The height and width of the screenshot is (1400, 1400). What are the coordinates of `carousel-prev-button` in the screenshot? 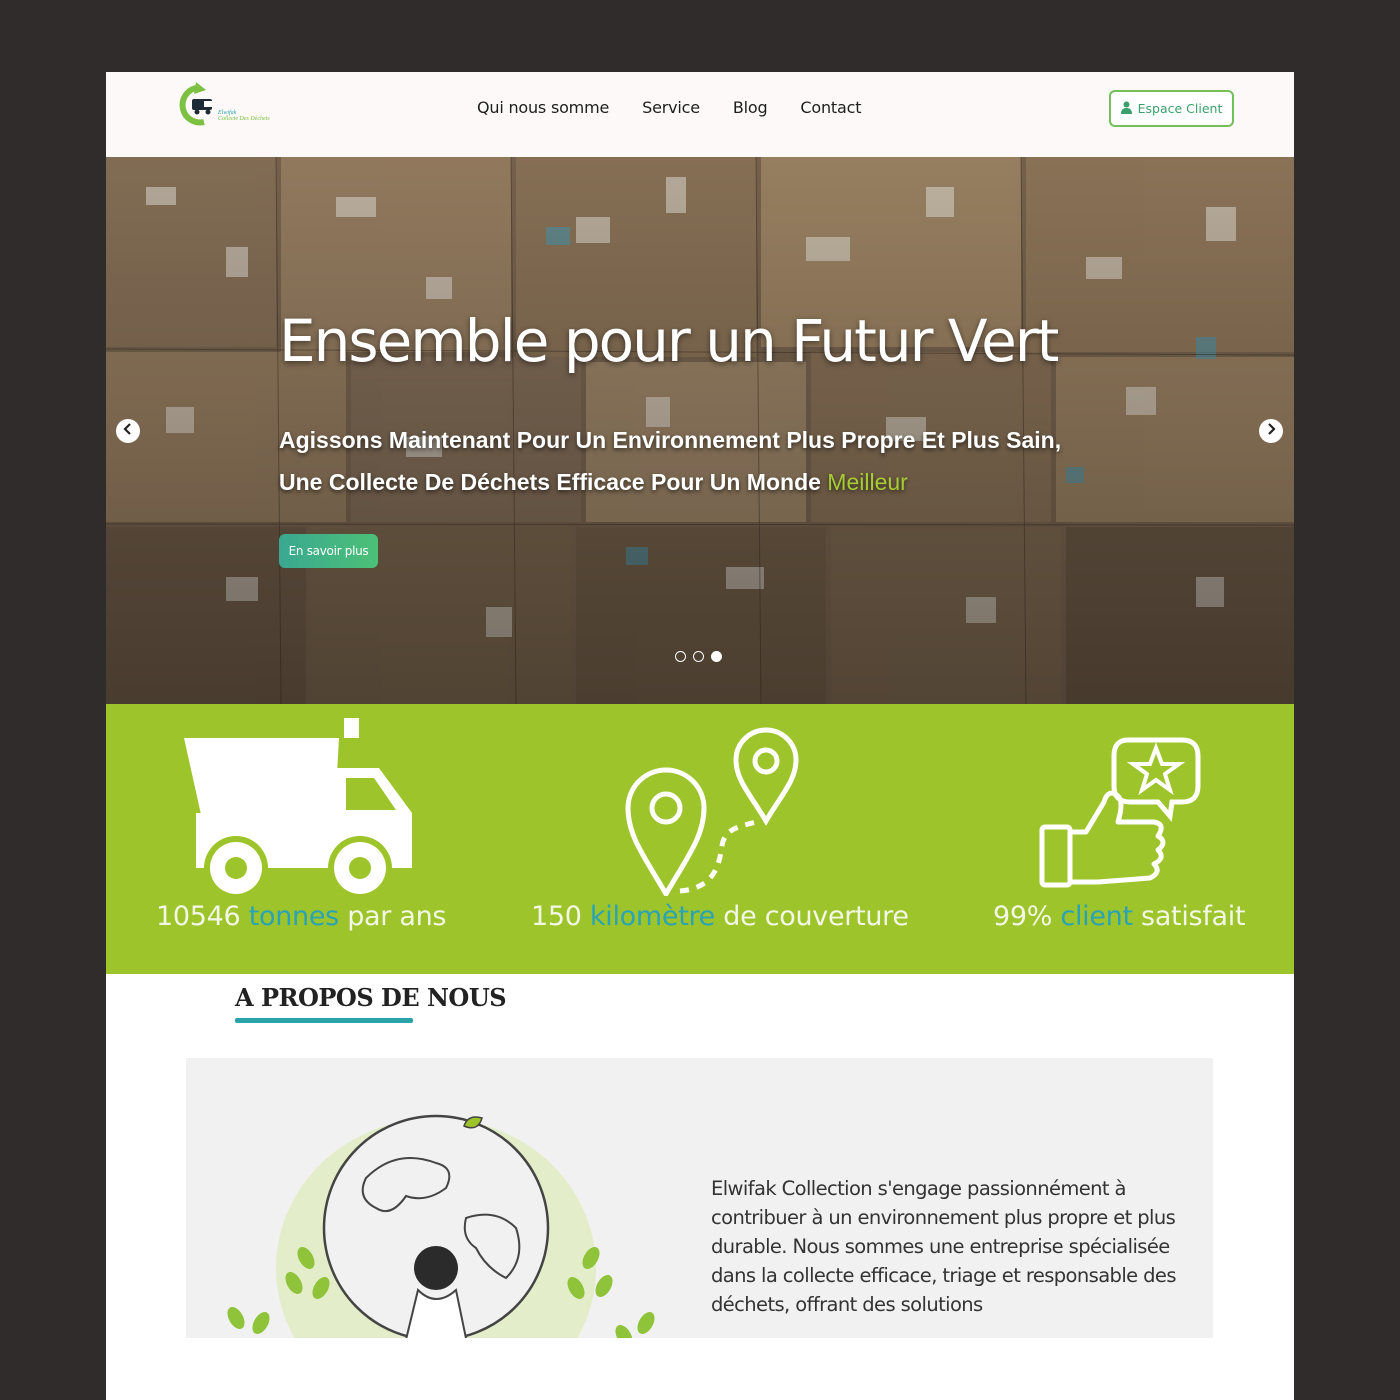 It's located at (128, 431).